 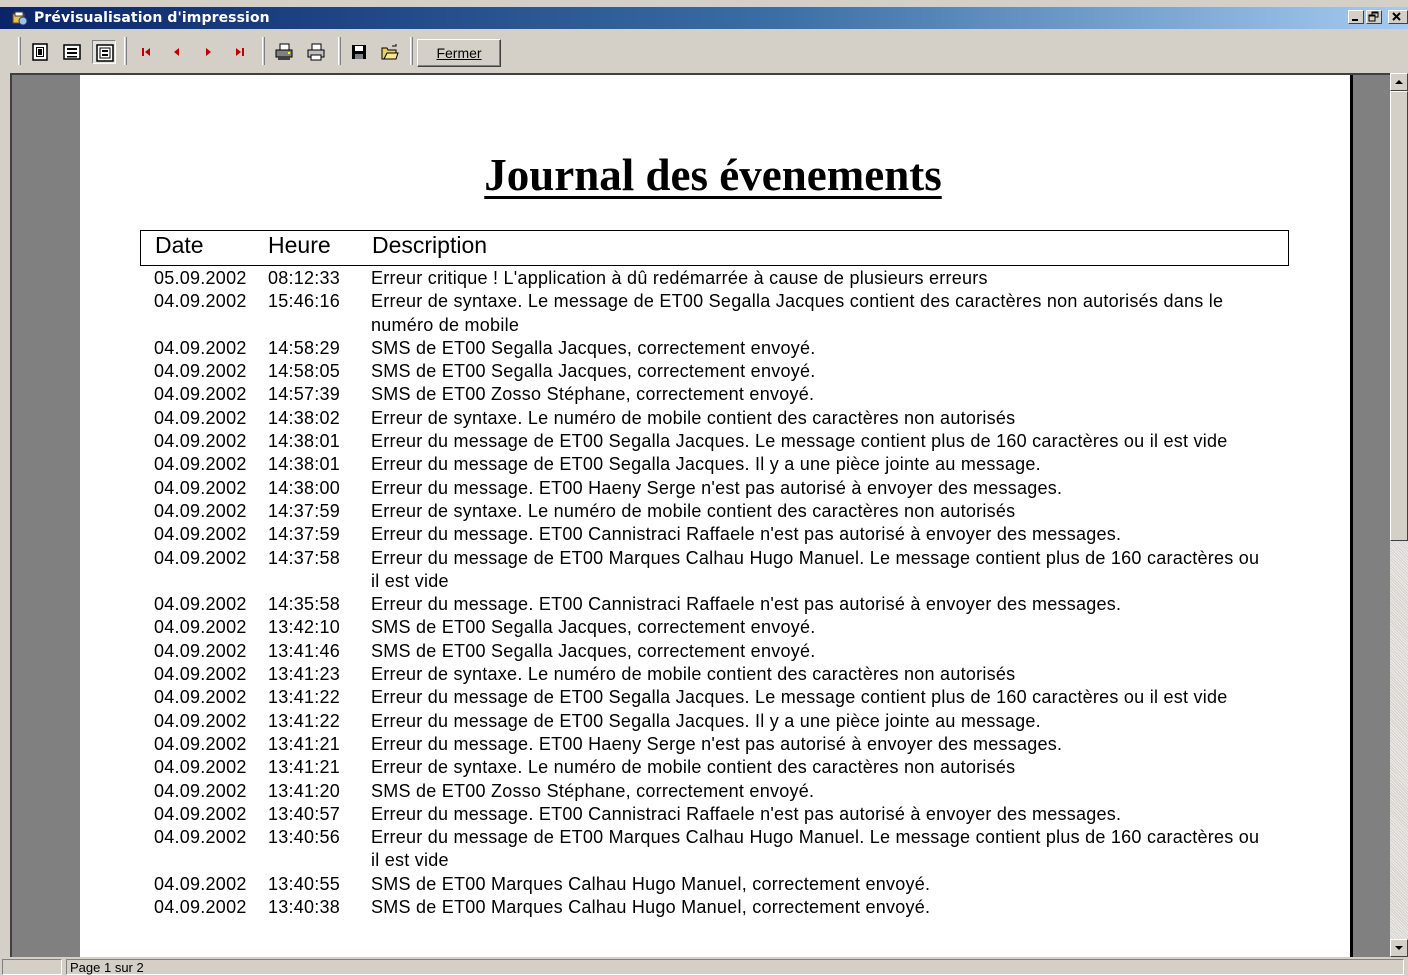 I want to click on event-time: 13:41:20, so click(x=304, y=790).